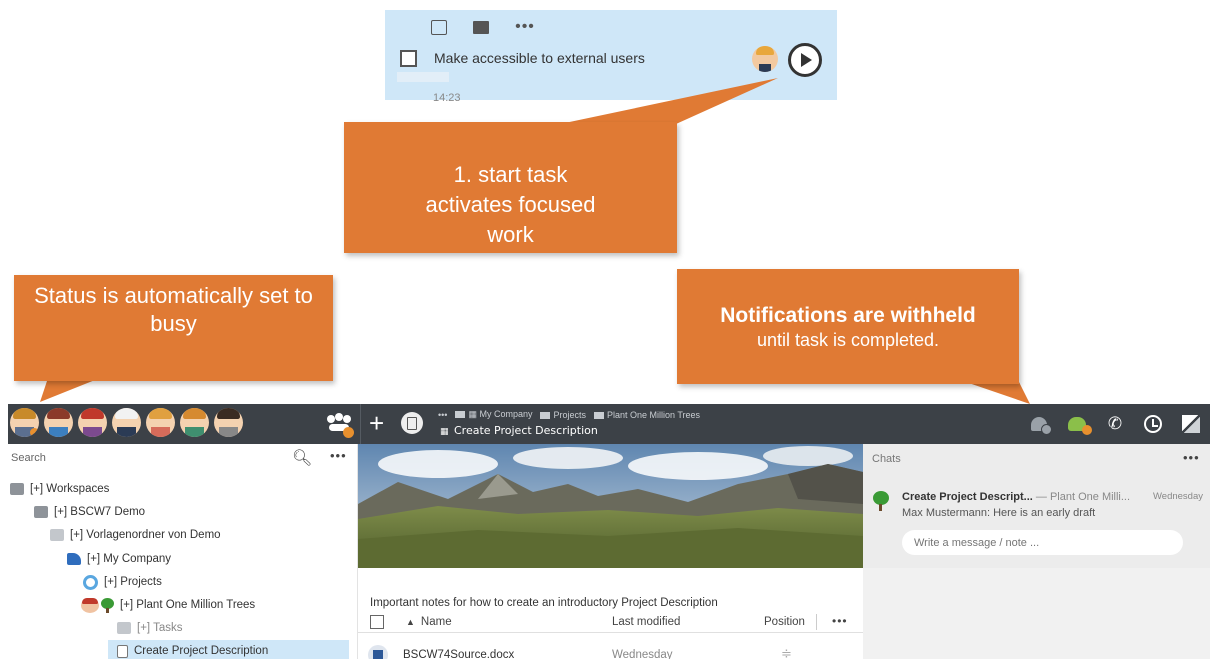  I want to click on table-row: BSCW74Source.docx Wednesday ≑, so click(610, 650).